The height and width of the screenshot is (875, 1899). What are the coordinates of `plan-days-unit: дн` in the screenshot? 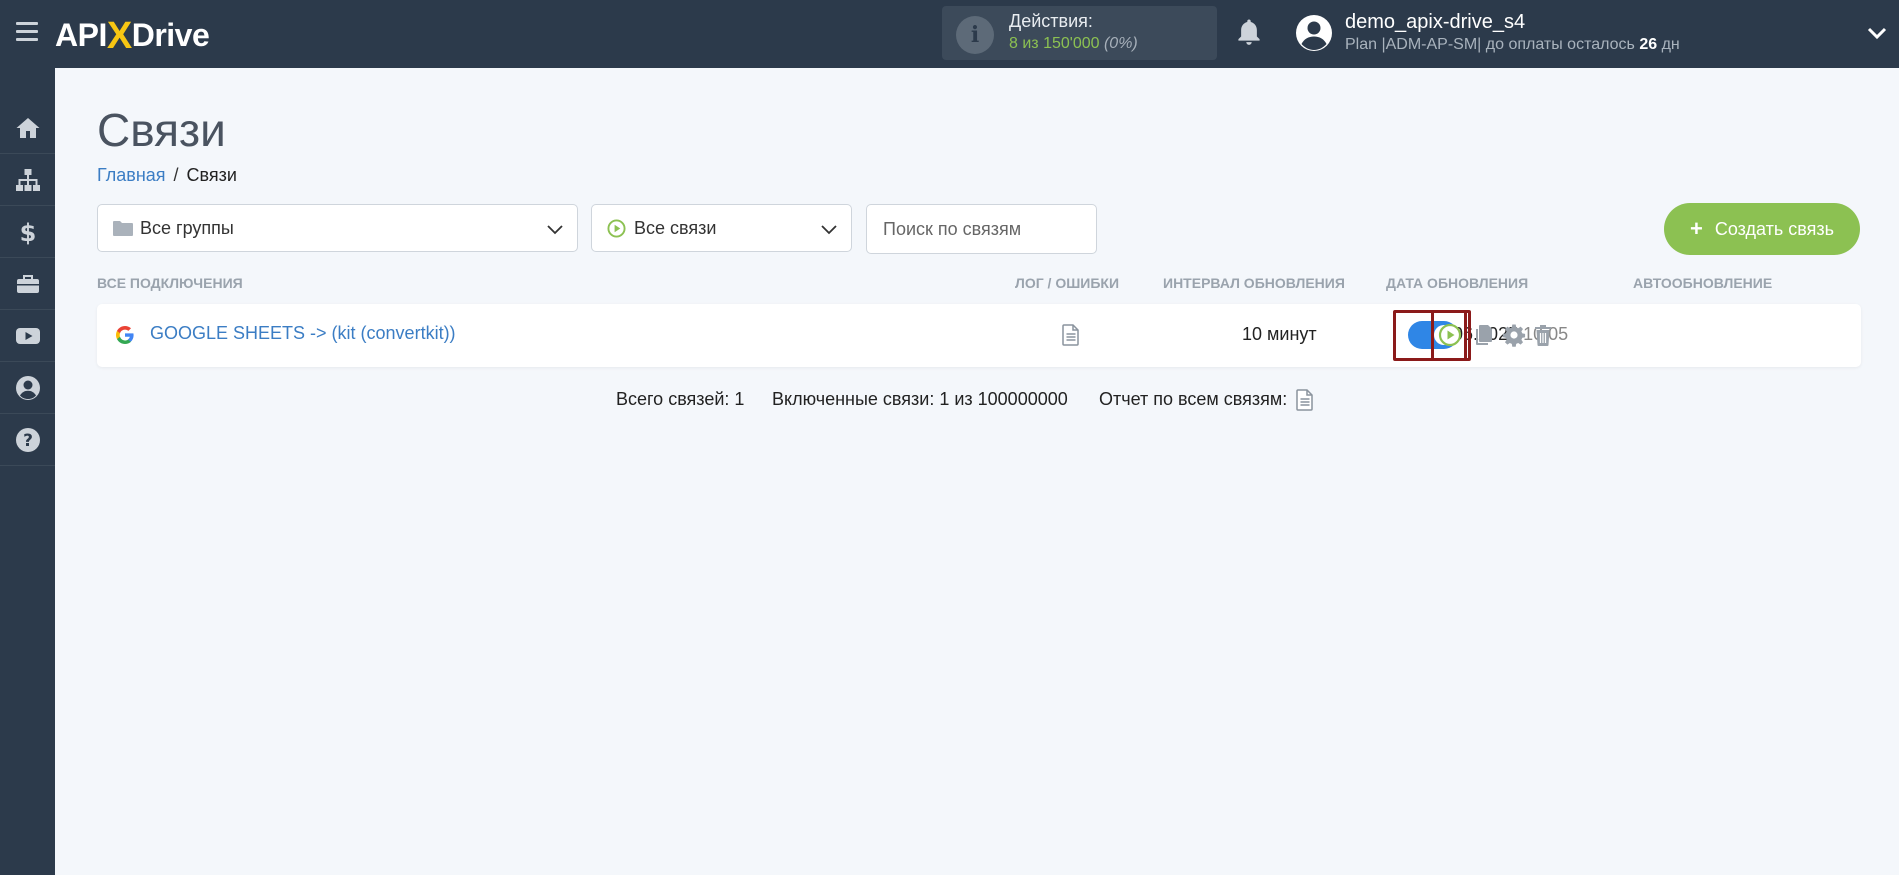 It's located at (1668, 44).